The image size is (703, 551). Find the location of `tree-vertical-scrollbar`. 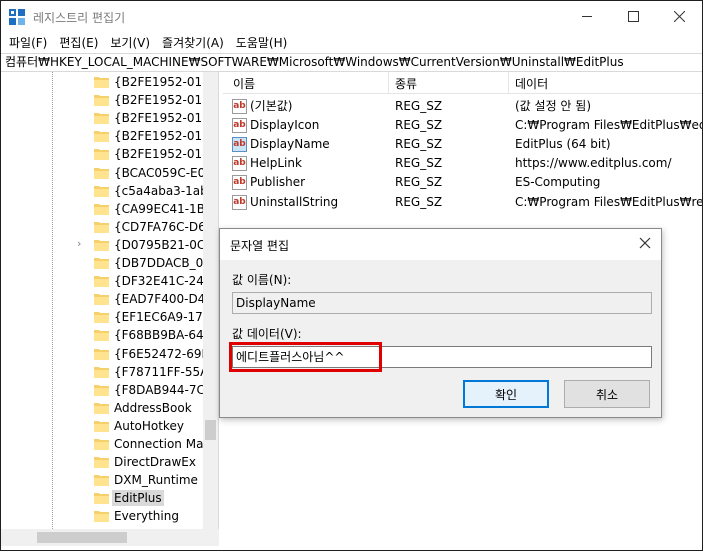

tree-vertical-scrollbar is located at coordinates (210, 300).